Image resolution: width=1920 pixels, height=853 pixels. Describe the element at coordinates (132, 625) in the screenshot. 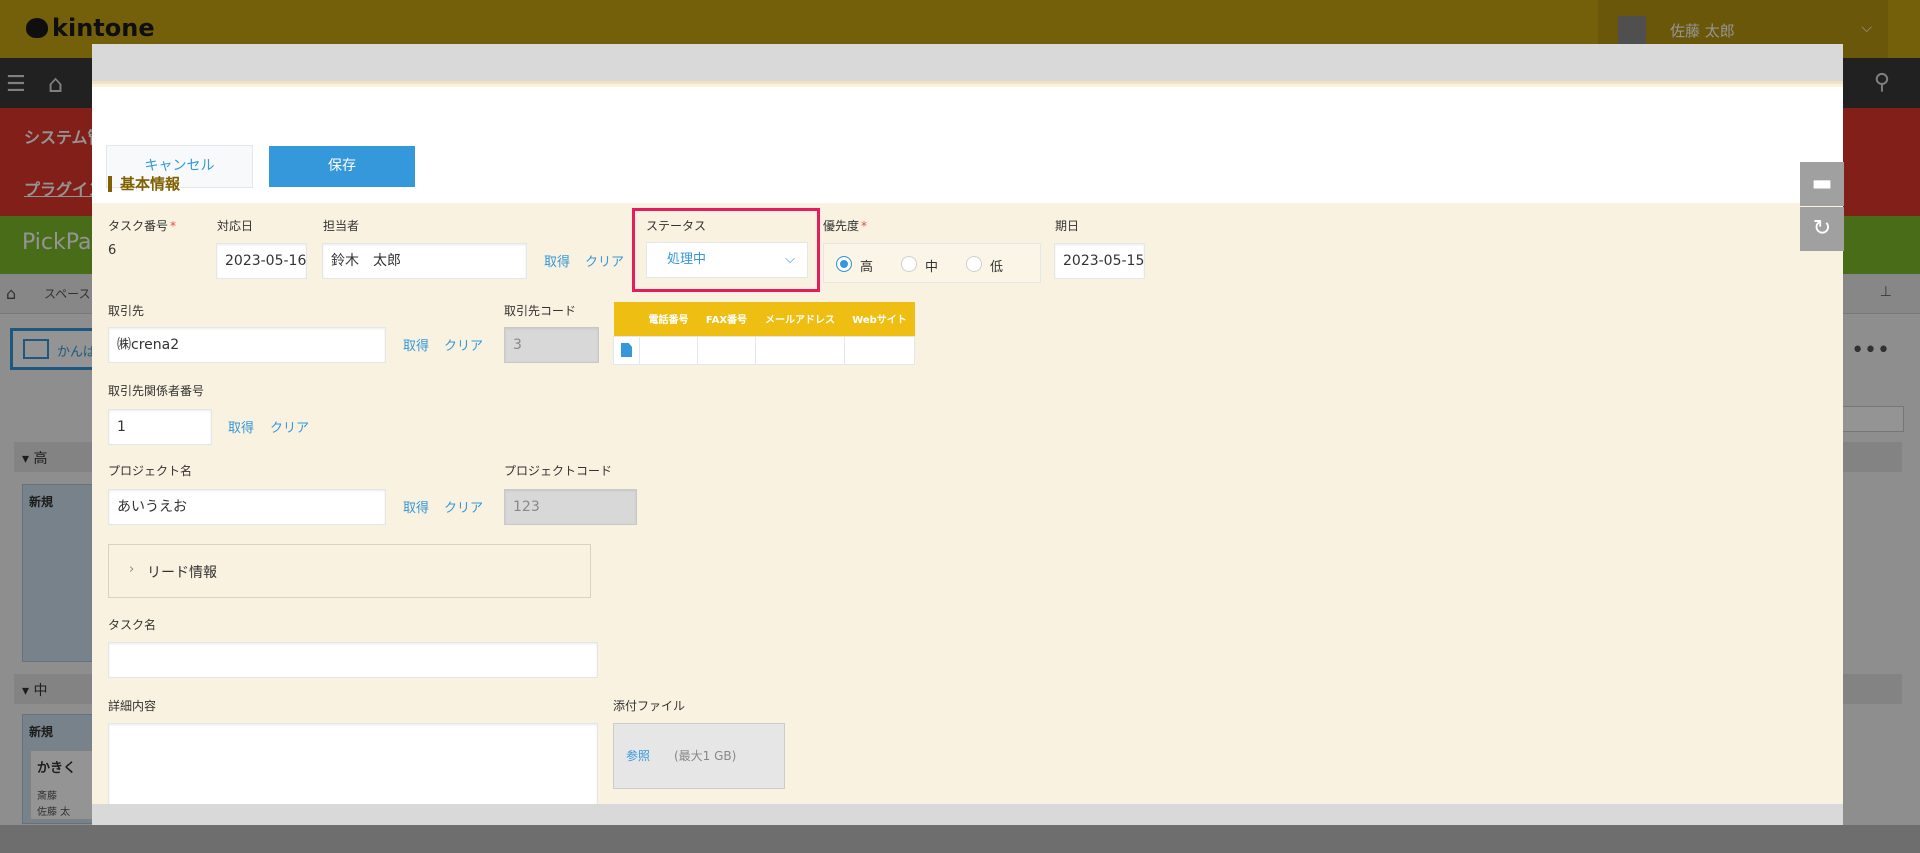

I see `task-name-label: タスク名` at that location.